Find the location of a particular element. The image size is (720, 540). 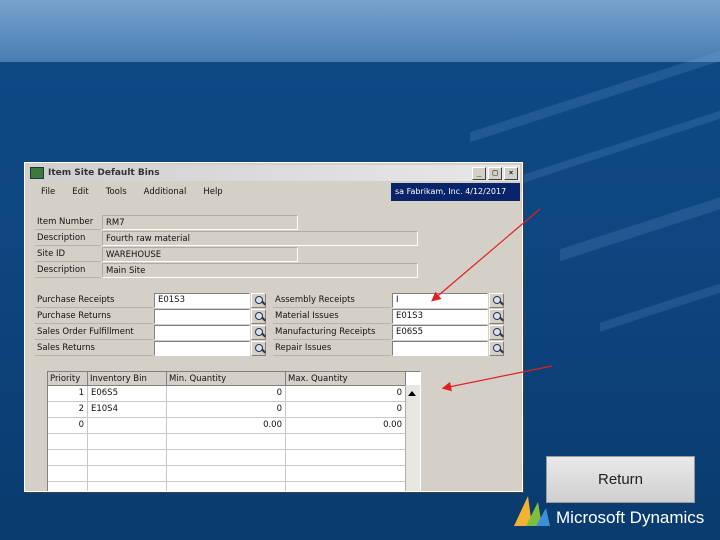

arrow-to-inventory-grid is located at coordinates (497, 378).